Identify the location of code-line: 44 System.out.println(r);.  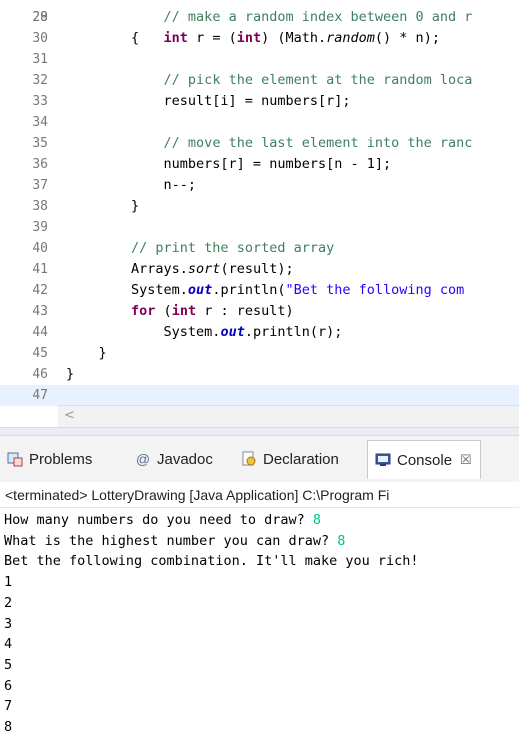
(259, 332).